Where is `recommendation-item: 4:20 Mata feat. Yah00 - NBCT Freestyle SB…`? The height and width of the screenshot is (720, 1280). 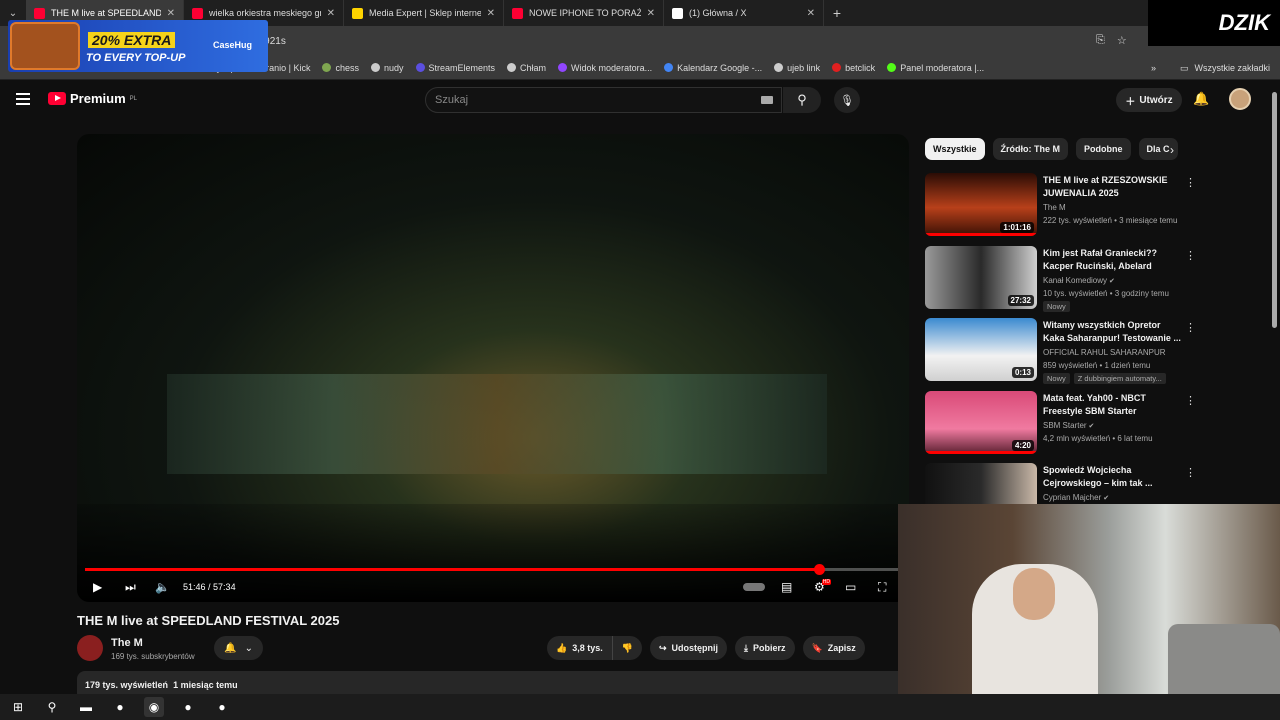 recommendation-item: 4:20 Mata feat. Yah00 - NBCT Freestyle SB… is located at coordinates (1100, 427).